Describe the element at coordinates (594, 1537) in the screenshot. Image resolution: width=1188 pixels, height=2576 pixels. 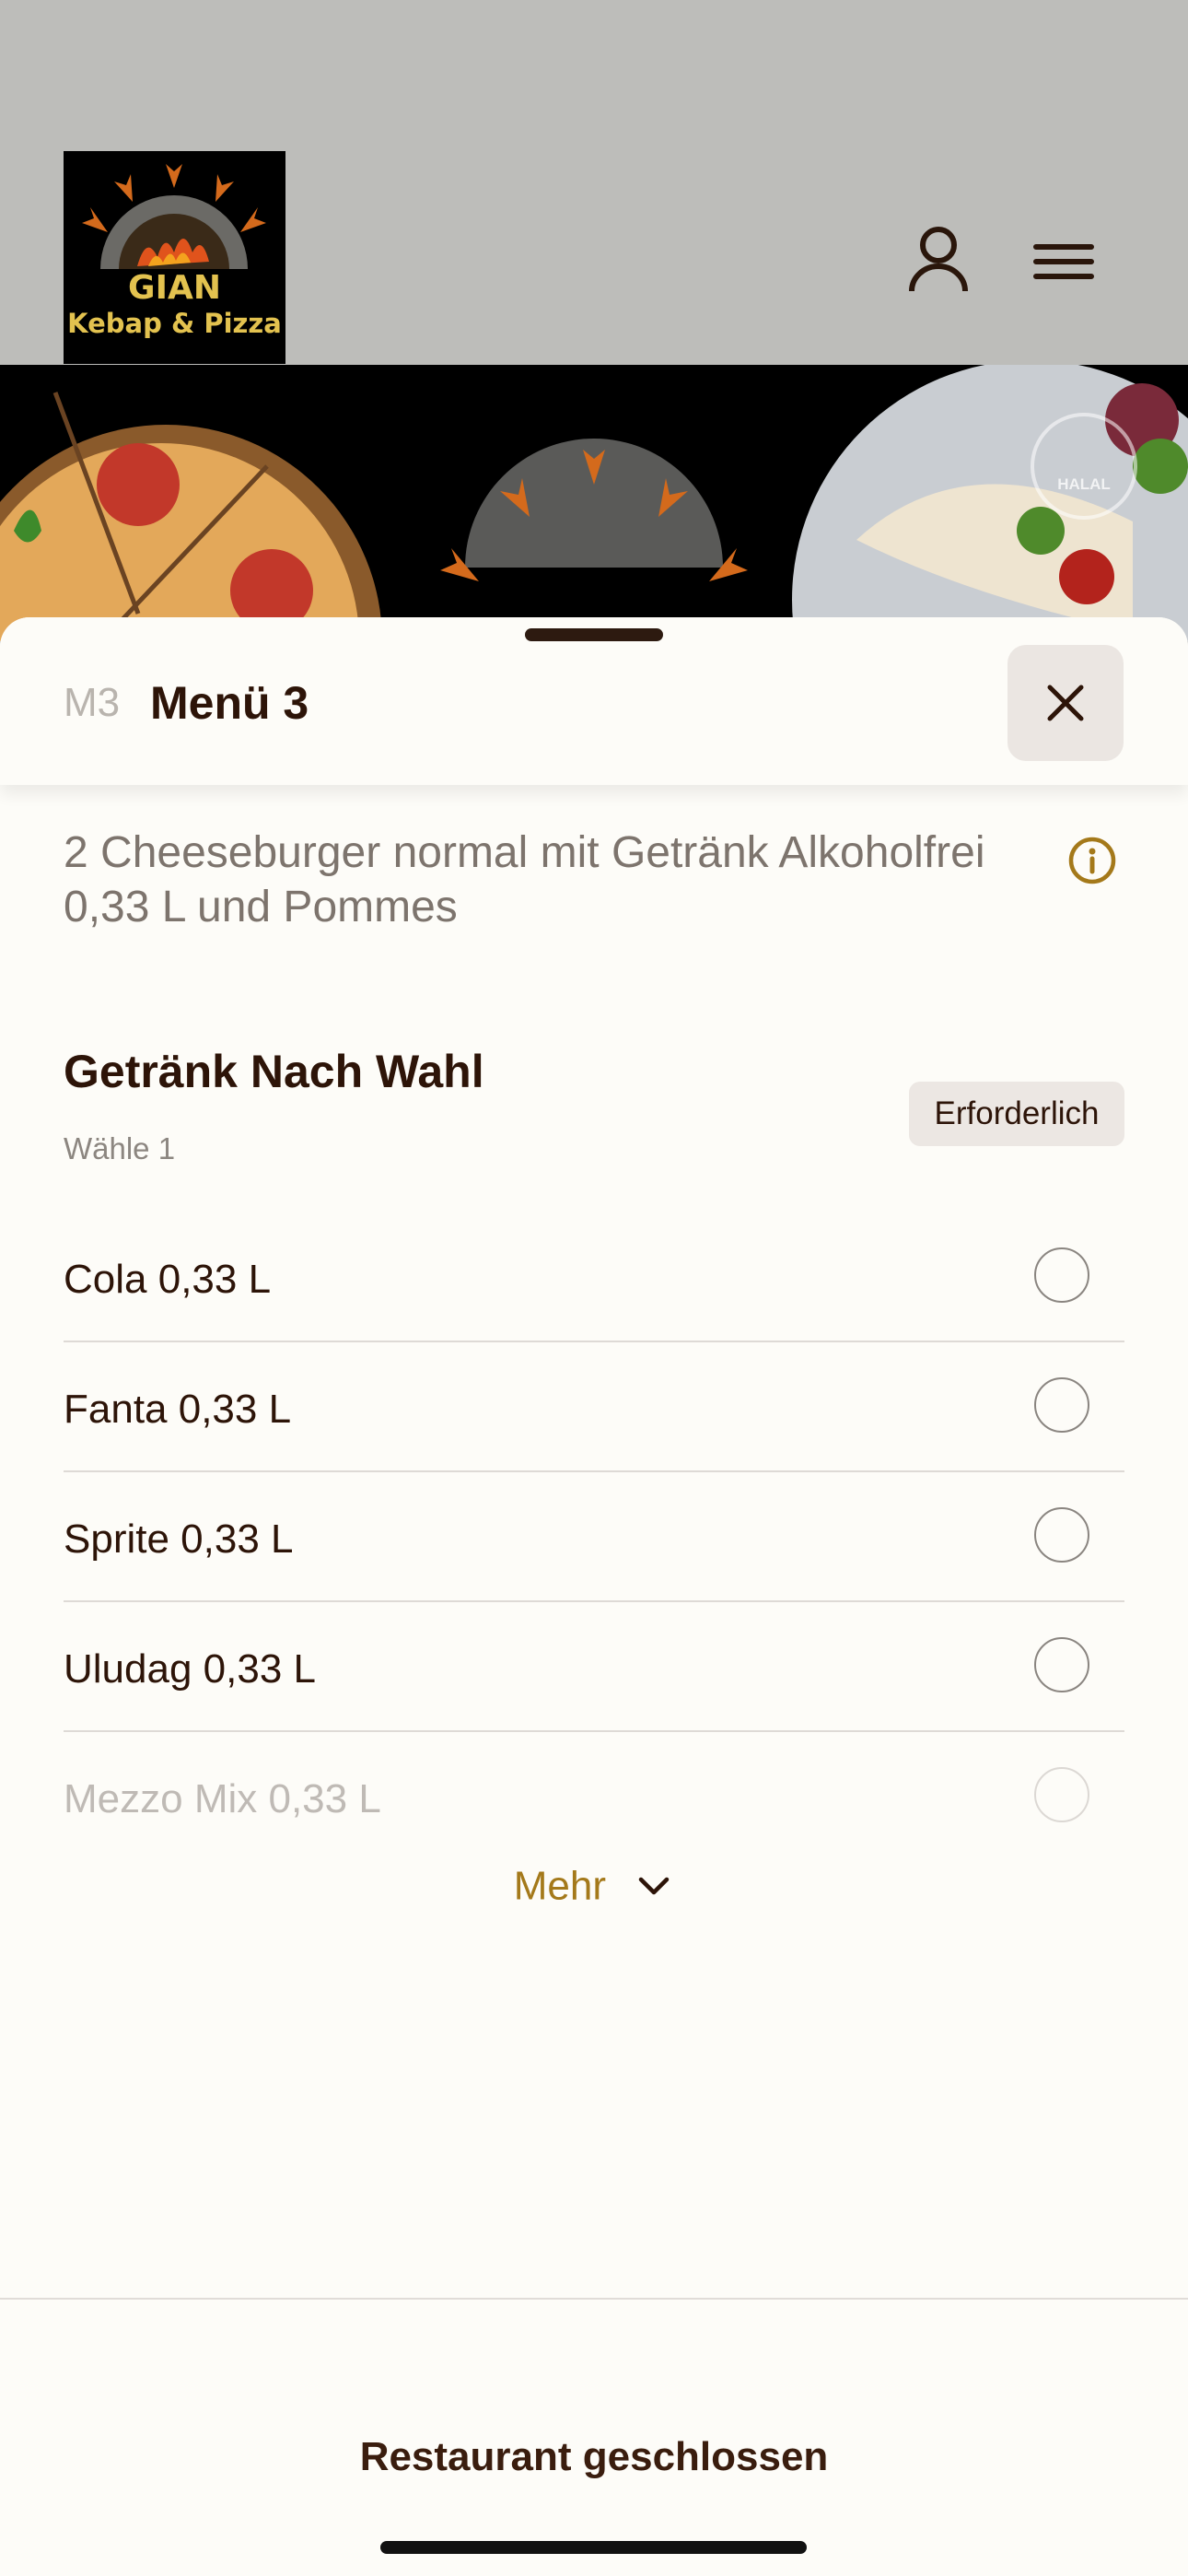
I see `option-row-sprite: Sprite 0,33 L` at that location.